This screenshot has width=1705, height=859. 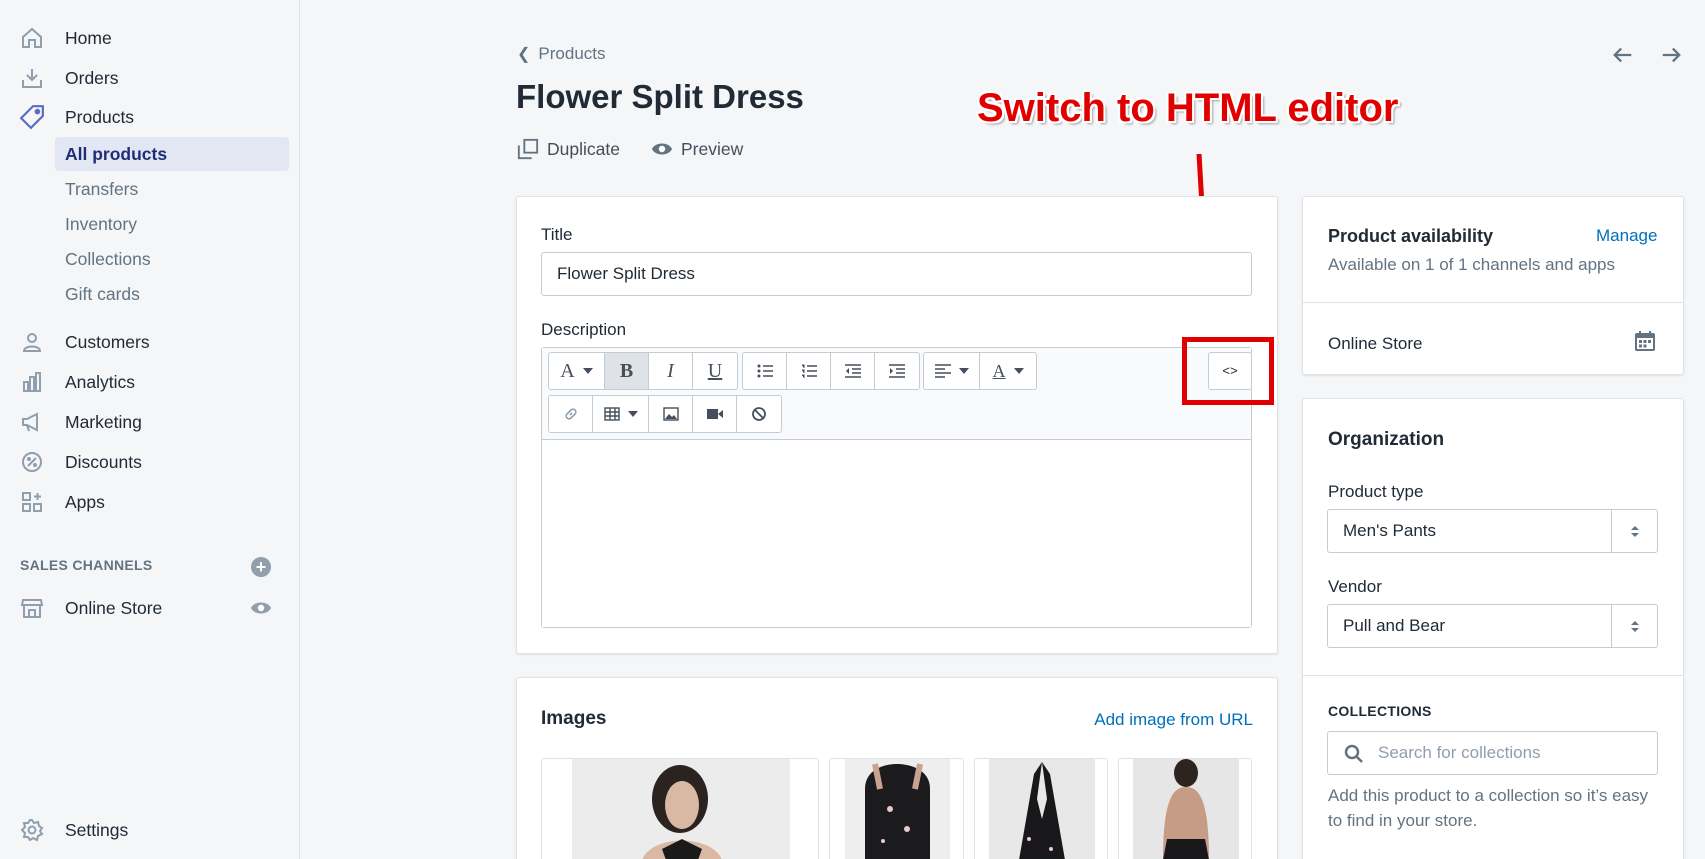 What do you see at coordinates (1008, 371) in the screenshot?
I see `text-color-dropdown: A` at bounding box center [1008, 371].